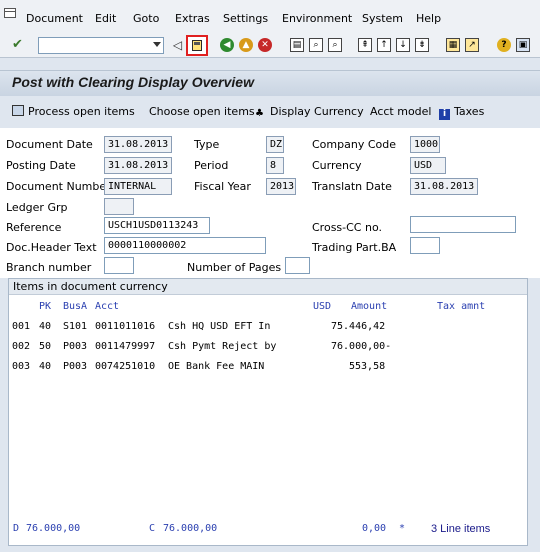 The width and height of the screenshot is (540, 552). Describe the element at coordinates (453, 45) in the screenshot. I see `new-session-icon: ▦` at that location.